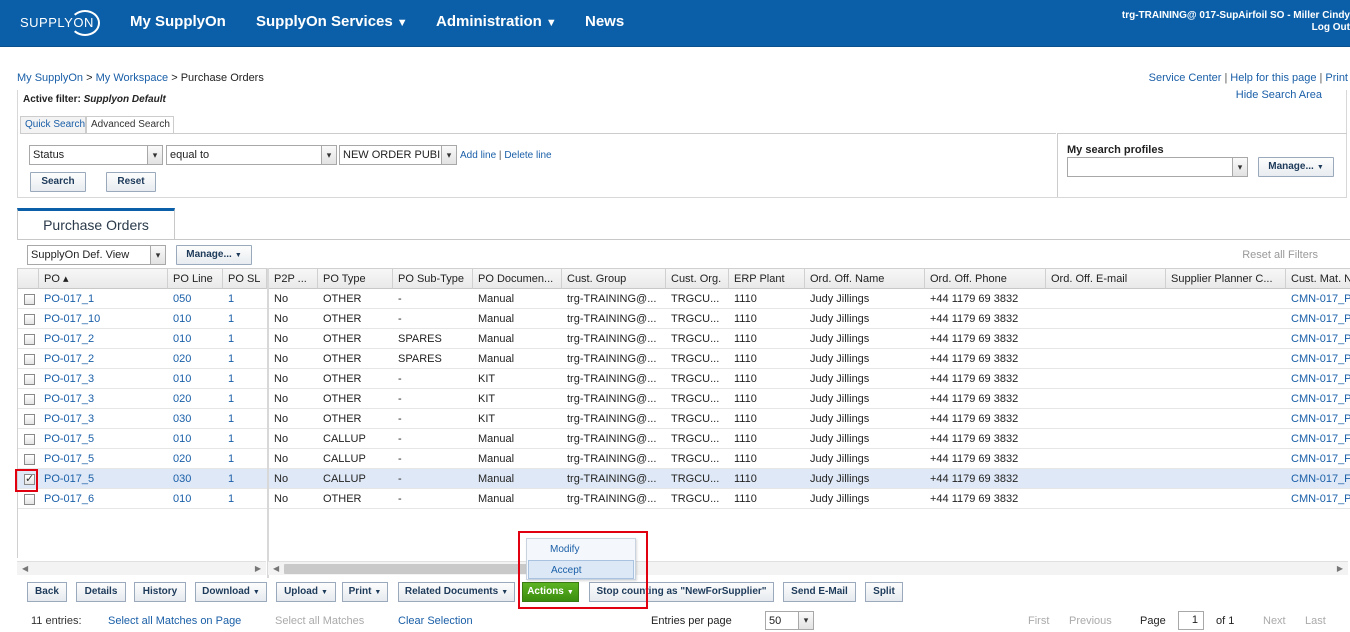 This screenshot has width=1350, height=632. What do you see at coordinates (1185, 78) in the screenshot?
I see `service-center-link: Service Center` at bounding box center [1185, 78].